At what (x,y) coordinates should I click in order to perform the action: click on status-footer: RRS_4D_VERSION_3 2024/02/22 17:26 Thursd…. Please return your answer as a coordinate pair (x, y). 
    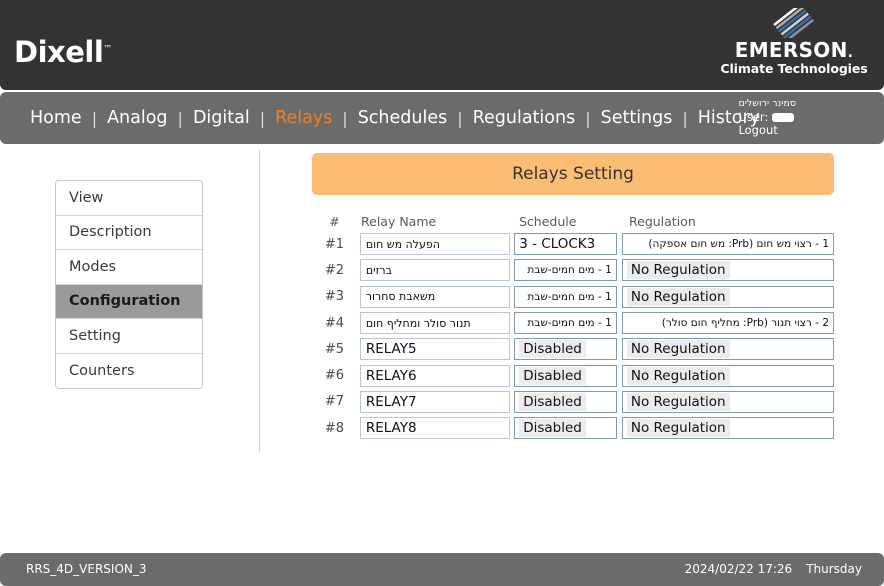
    Looking at the image, I should click on (442, 569).